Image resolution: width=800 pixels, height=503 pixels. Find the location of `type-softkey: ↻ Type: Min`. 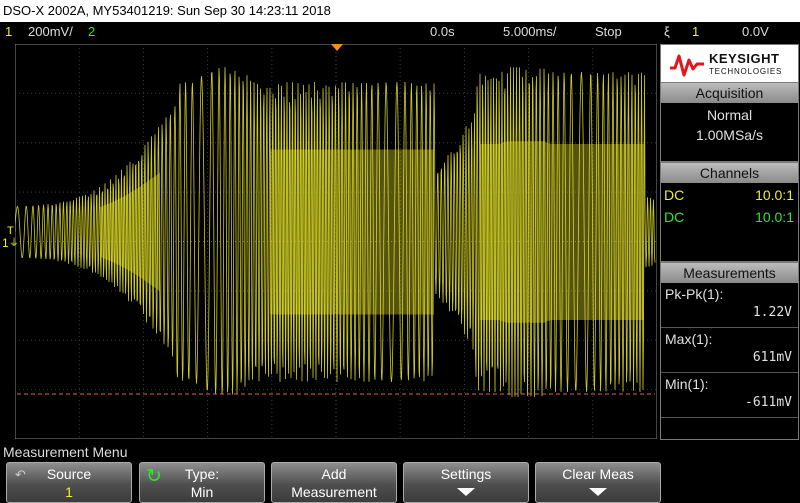

type-softkey: ↻ Type: Min is located at coordinates (202, 482).